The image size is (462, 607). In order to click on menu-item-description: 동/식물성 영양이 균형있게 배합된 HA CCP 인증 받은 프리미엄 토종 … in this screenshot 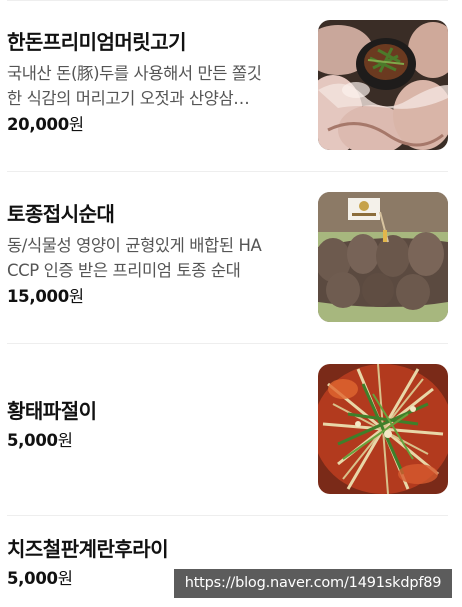, I will do `click(153, 258)`.